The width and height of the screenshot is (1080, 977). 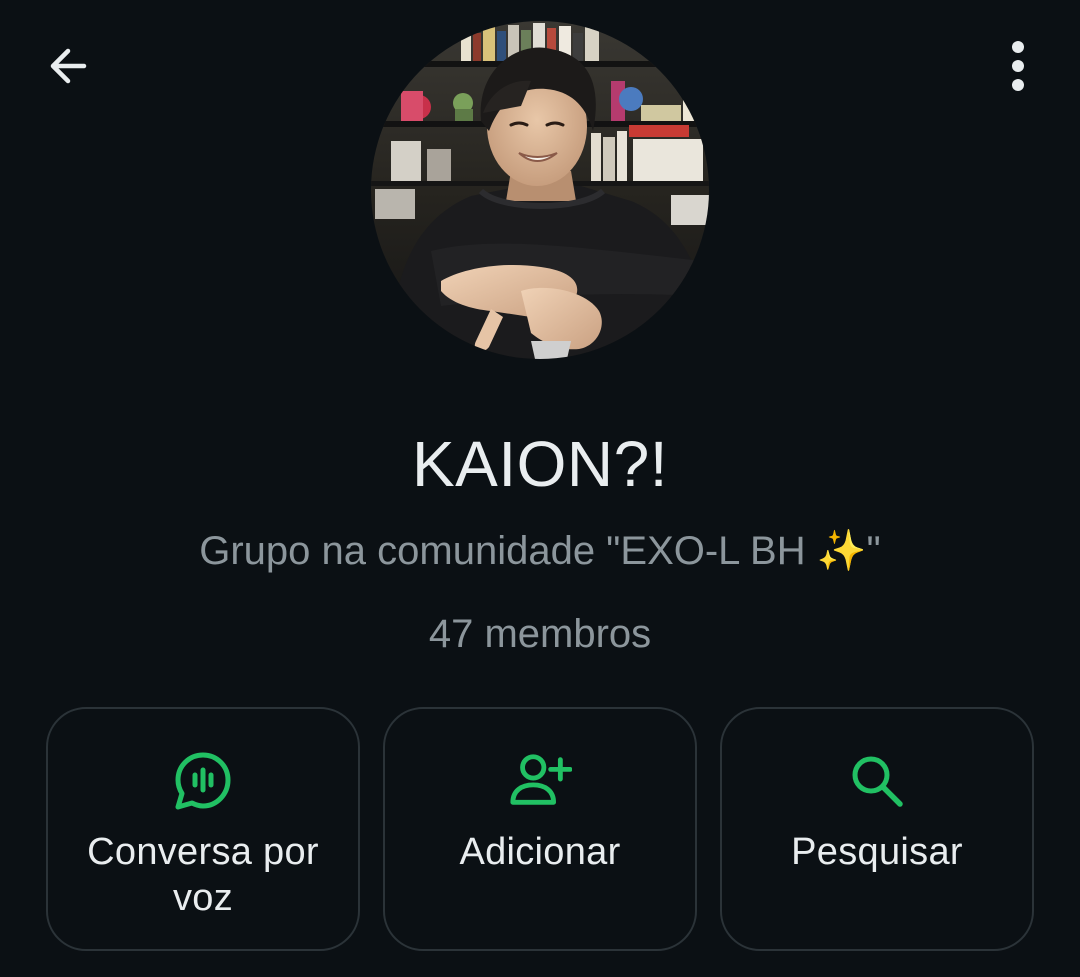 I want to click on subtitle-closing-quote: ", so click(x=873, y=551).